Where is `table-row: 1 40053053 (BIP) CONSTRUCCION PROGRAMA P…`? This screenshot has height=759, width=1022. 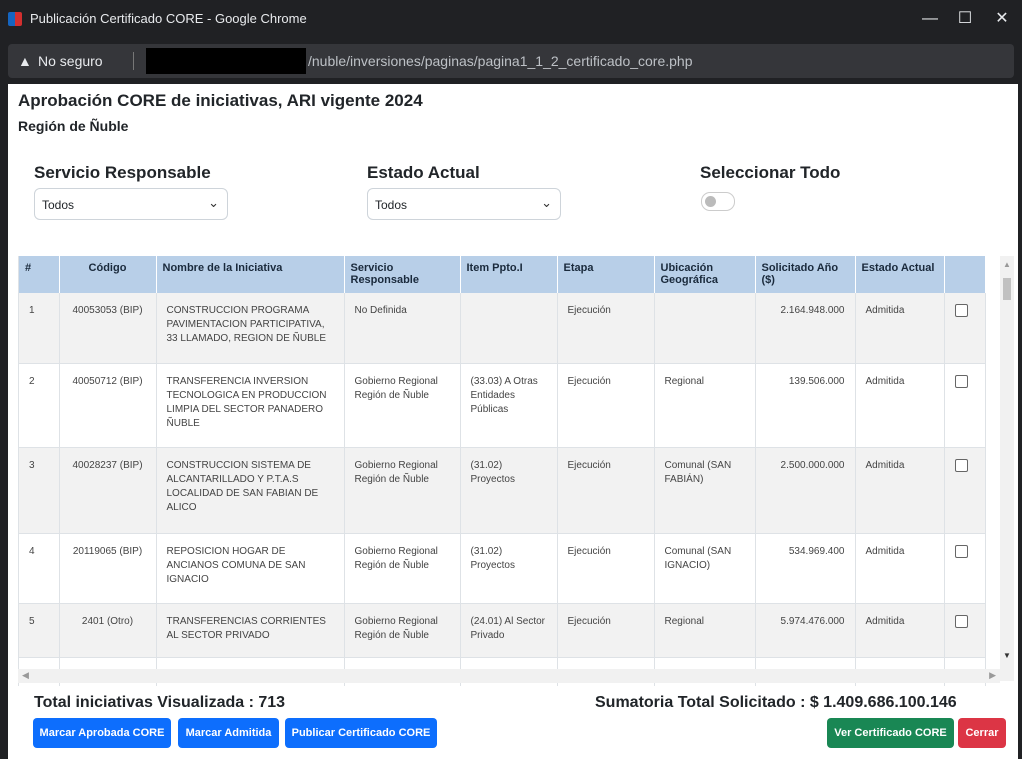 table-row: 1 40053053 (BIP) CONSTRUCCION PROGRAMA P… is located at coordinates (502, 328).